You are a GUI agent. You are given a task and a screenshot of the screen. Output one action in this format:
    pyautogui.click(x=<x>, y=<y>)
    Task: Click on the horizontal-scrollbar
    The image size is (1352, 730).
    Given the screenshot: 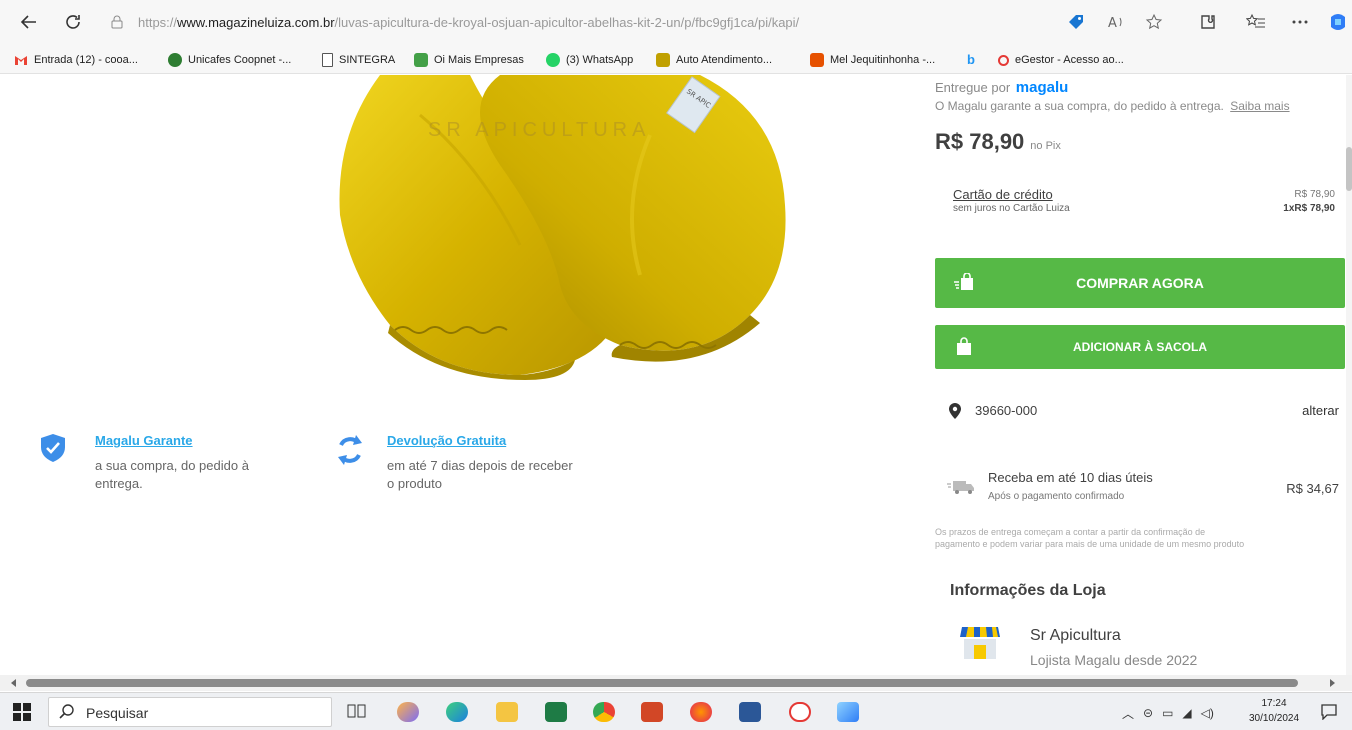 What is the action you would take?
    pyautogui.click(x=676, y=683)
    